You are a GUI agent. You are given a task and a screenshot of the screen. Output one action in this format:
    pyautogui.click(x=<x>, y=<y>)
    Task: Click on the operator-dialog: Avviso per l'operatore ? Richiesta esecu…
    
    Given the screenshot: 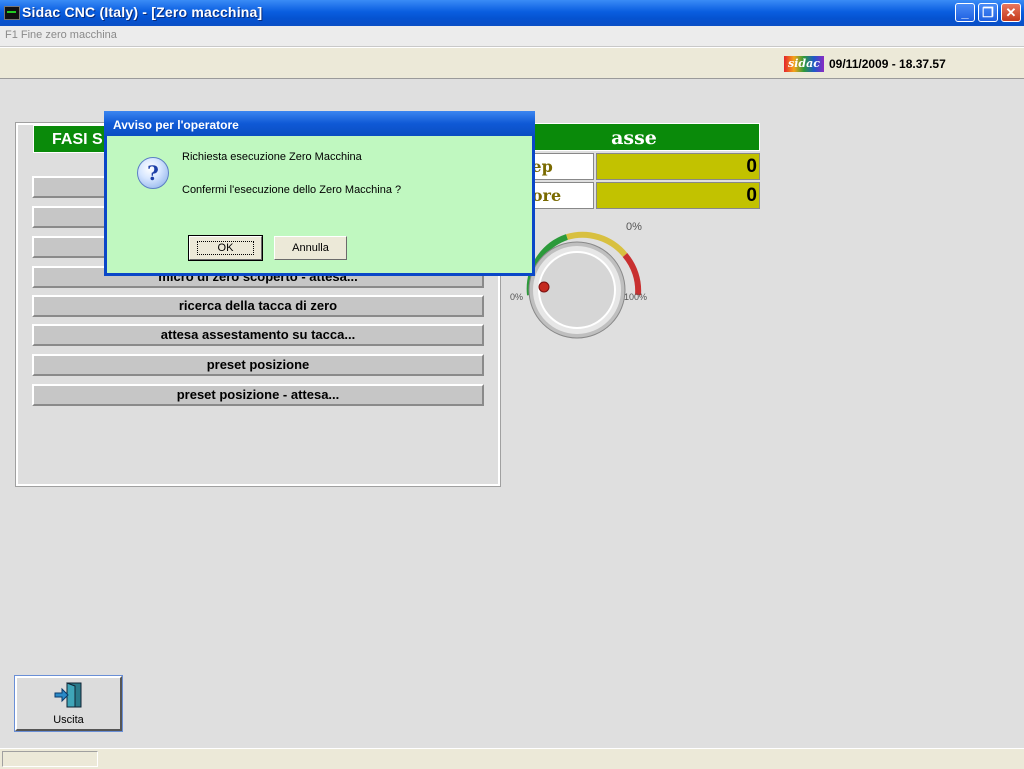 What is the action you would take?
    pyautogui.click(x=319, y=193)
    